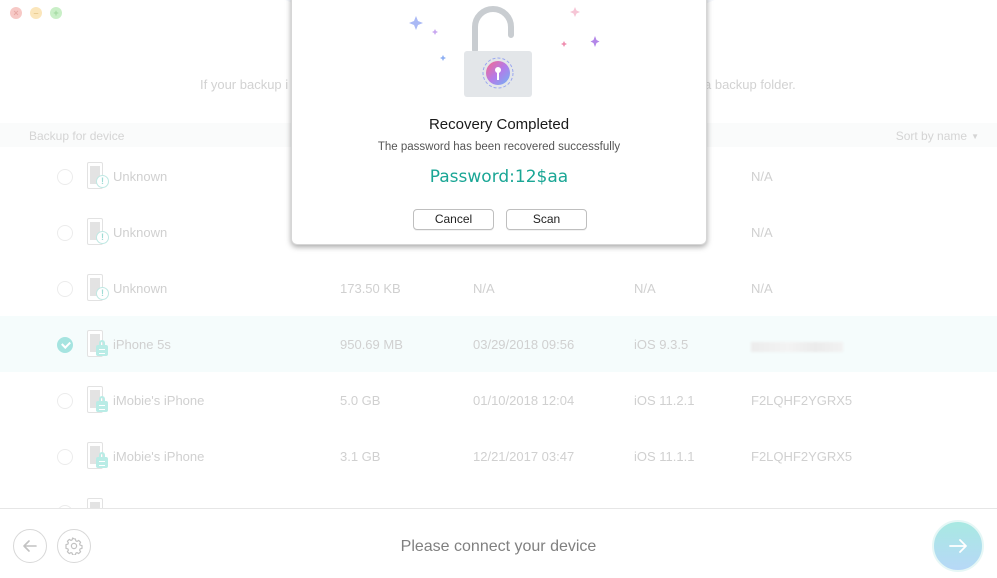  I want to click on device-name: iPhone 5s, so click(142, 344).